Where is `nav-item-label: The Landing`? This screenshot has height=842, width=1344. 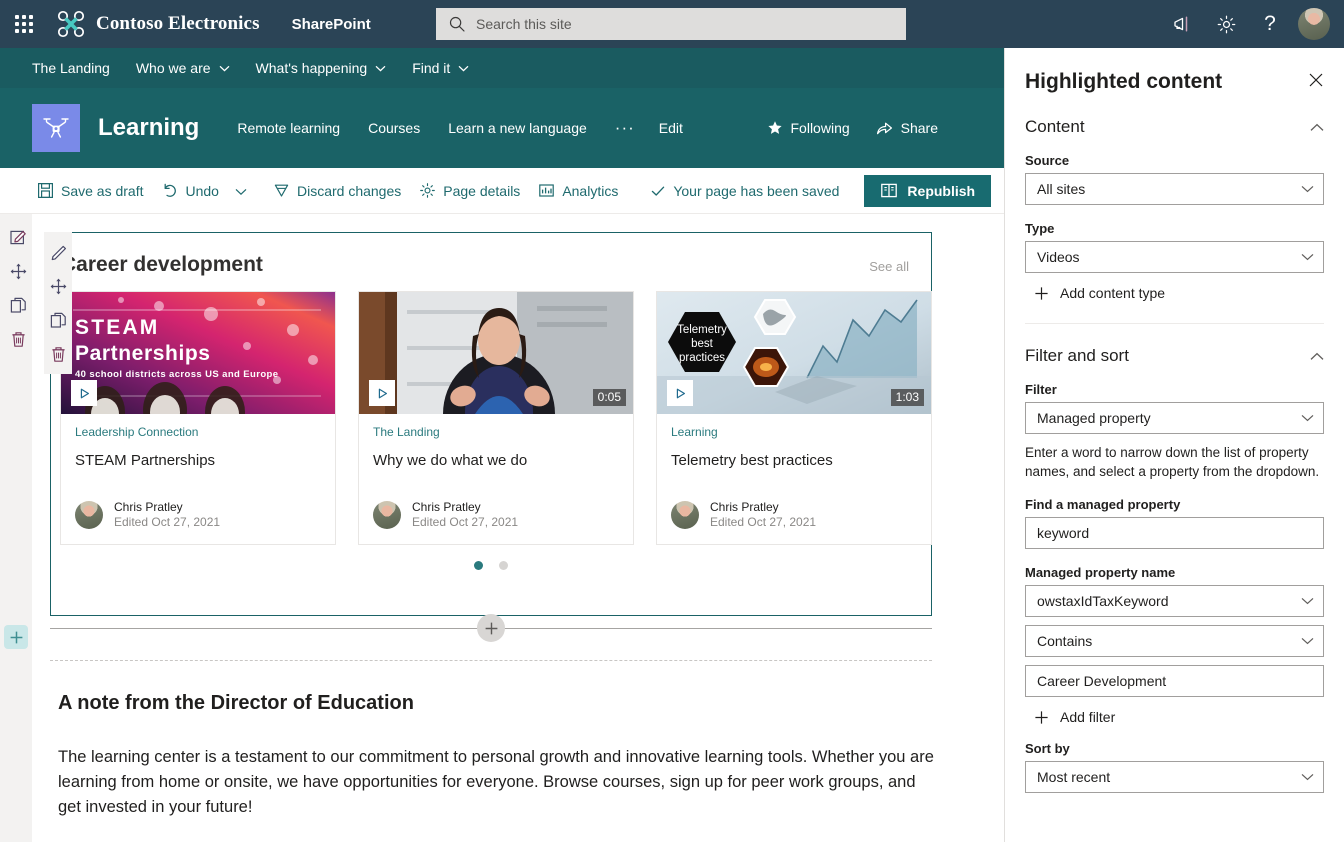 nav-item-label: The Landing is located at coordinates (71, 68).